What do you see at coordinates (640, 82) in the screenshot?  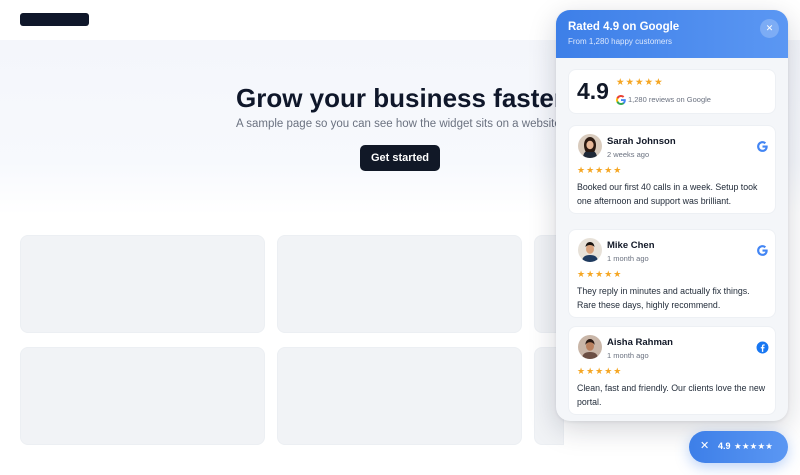 I see `rating-stars: ★★★★★` at bounding box center [640, 82].